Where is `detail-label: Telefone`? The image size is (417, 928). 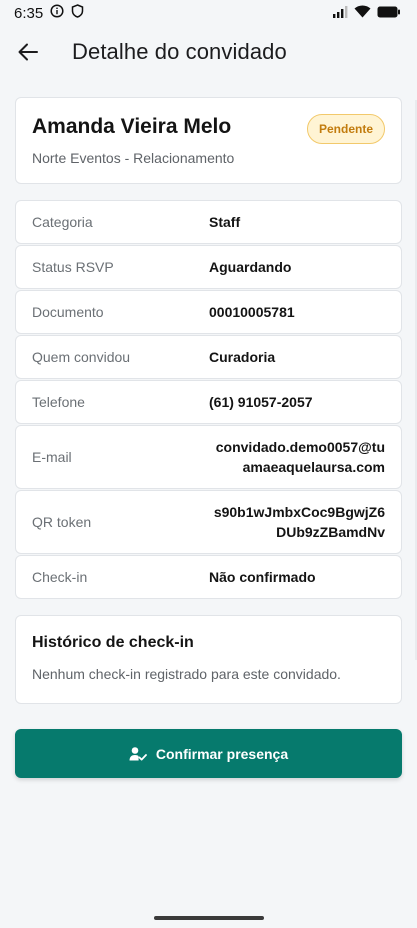 detail-label: Telefone is located at coordinates (58, 402).